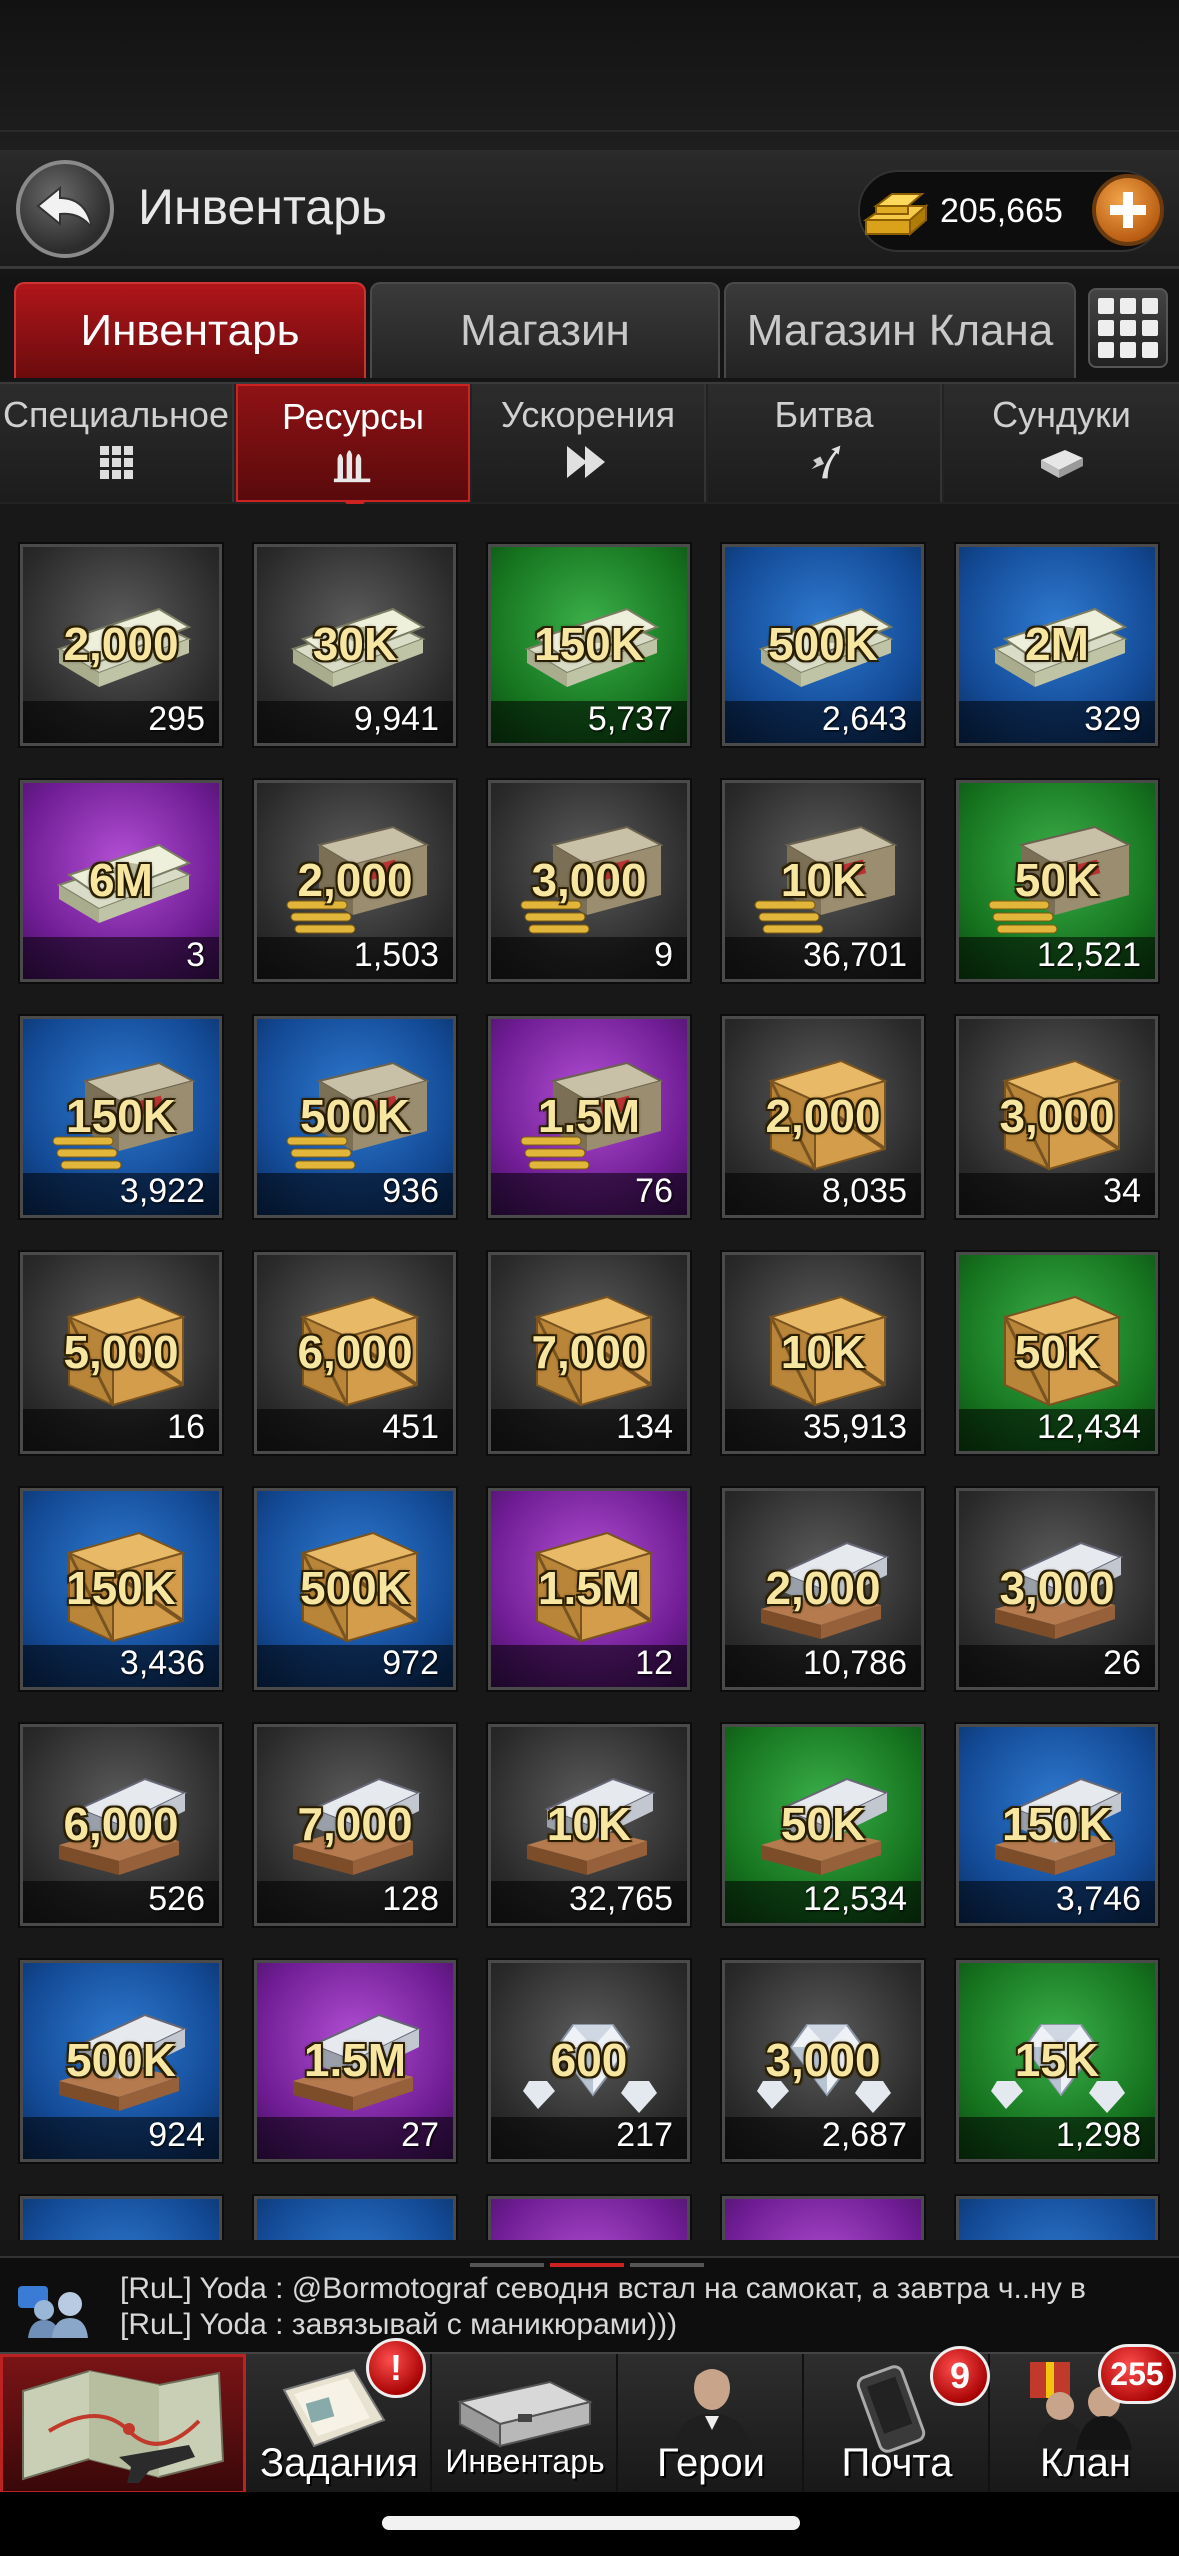  I want to click on item-count: 3,746, so click(1098, 1899).